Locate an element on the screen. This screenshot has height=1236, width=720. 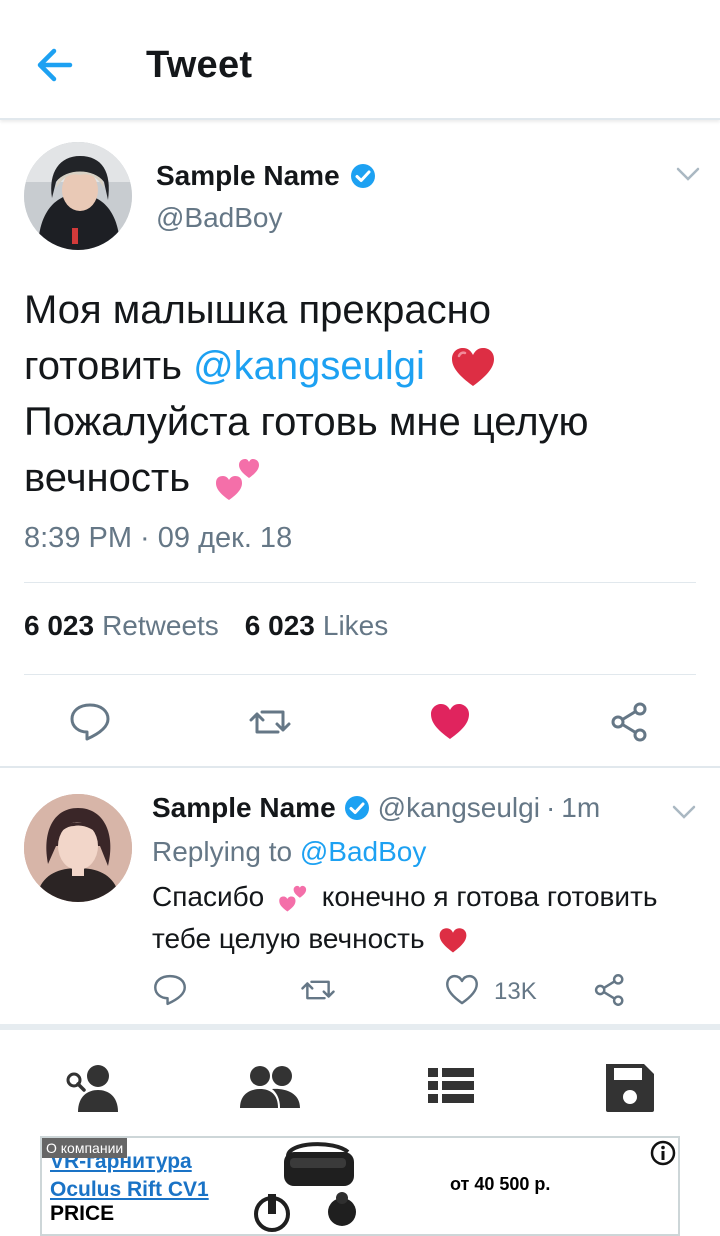
tweet-text-line: готовить @kangseulgi is located at coordinates (364, 366).